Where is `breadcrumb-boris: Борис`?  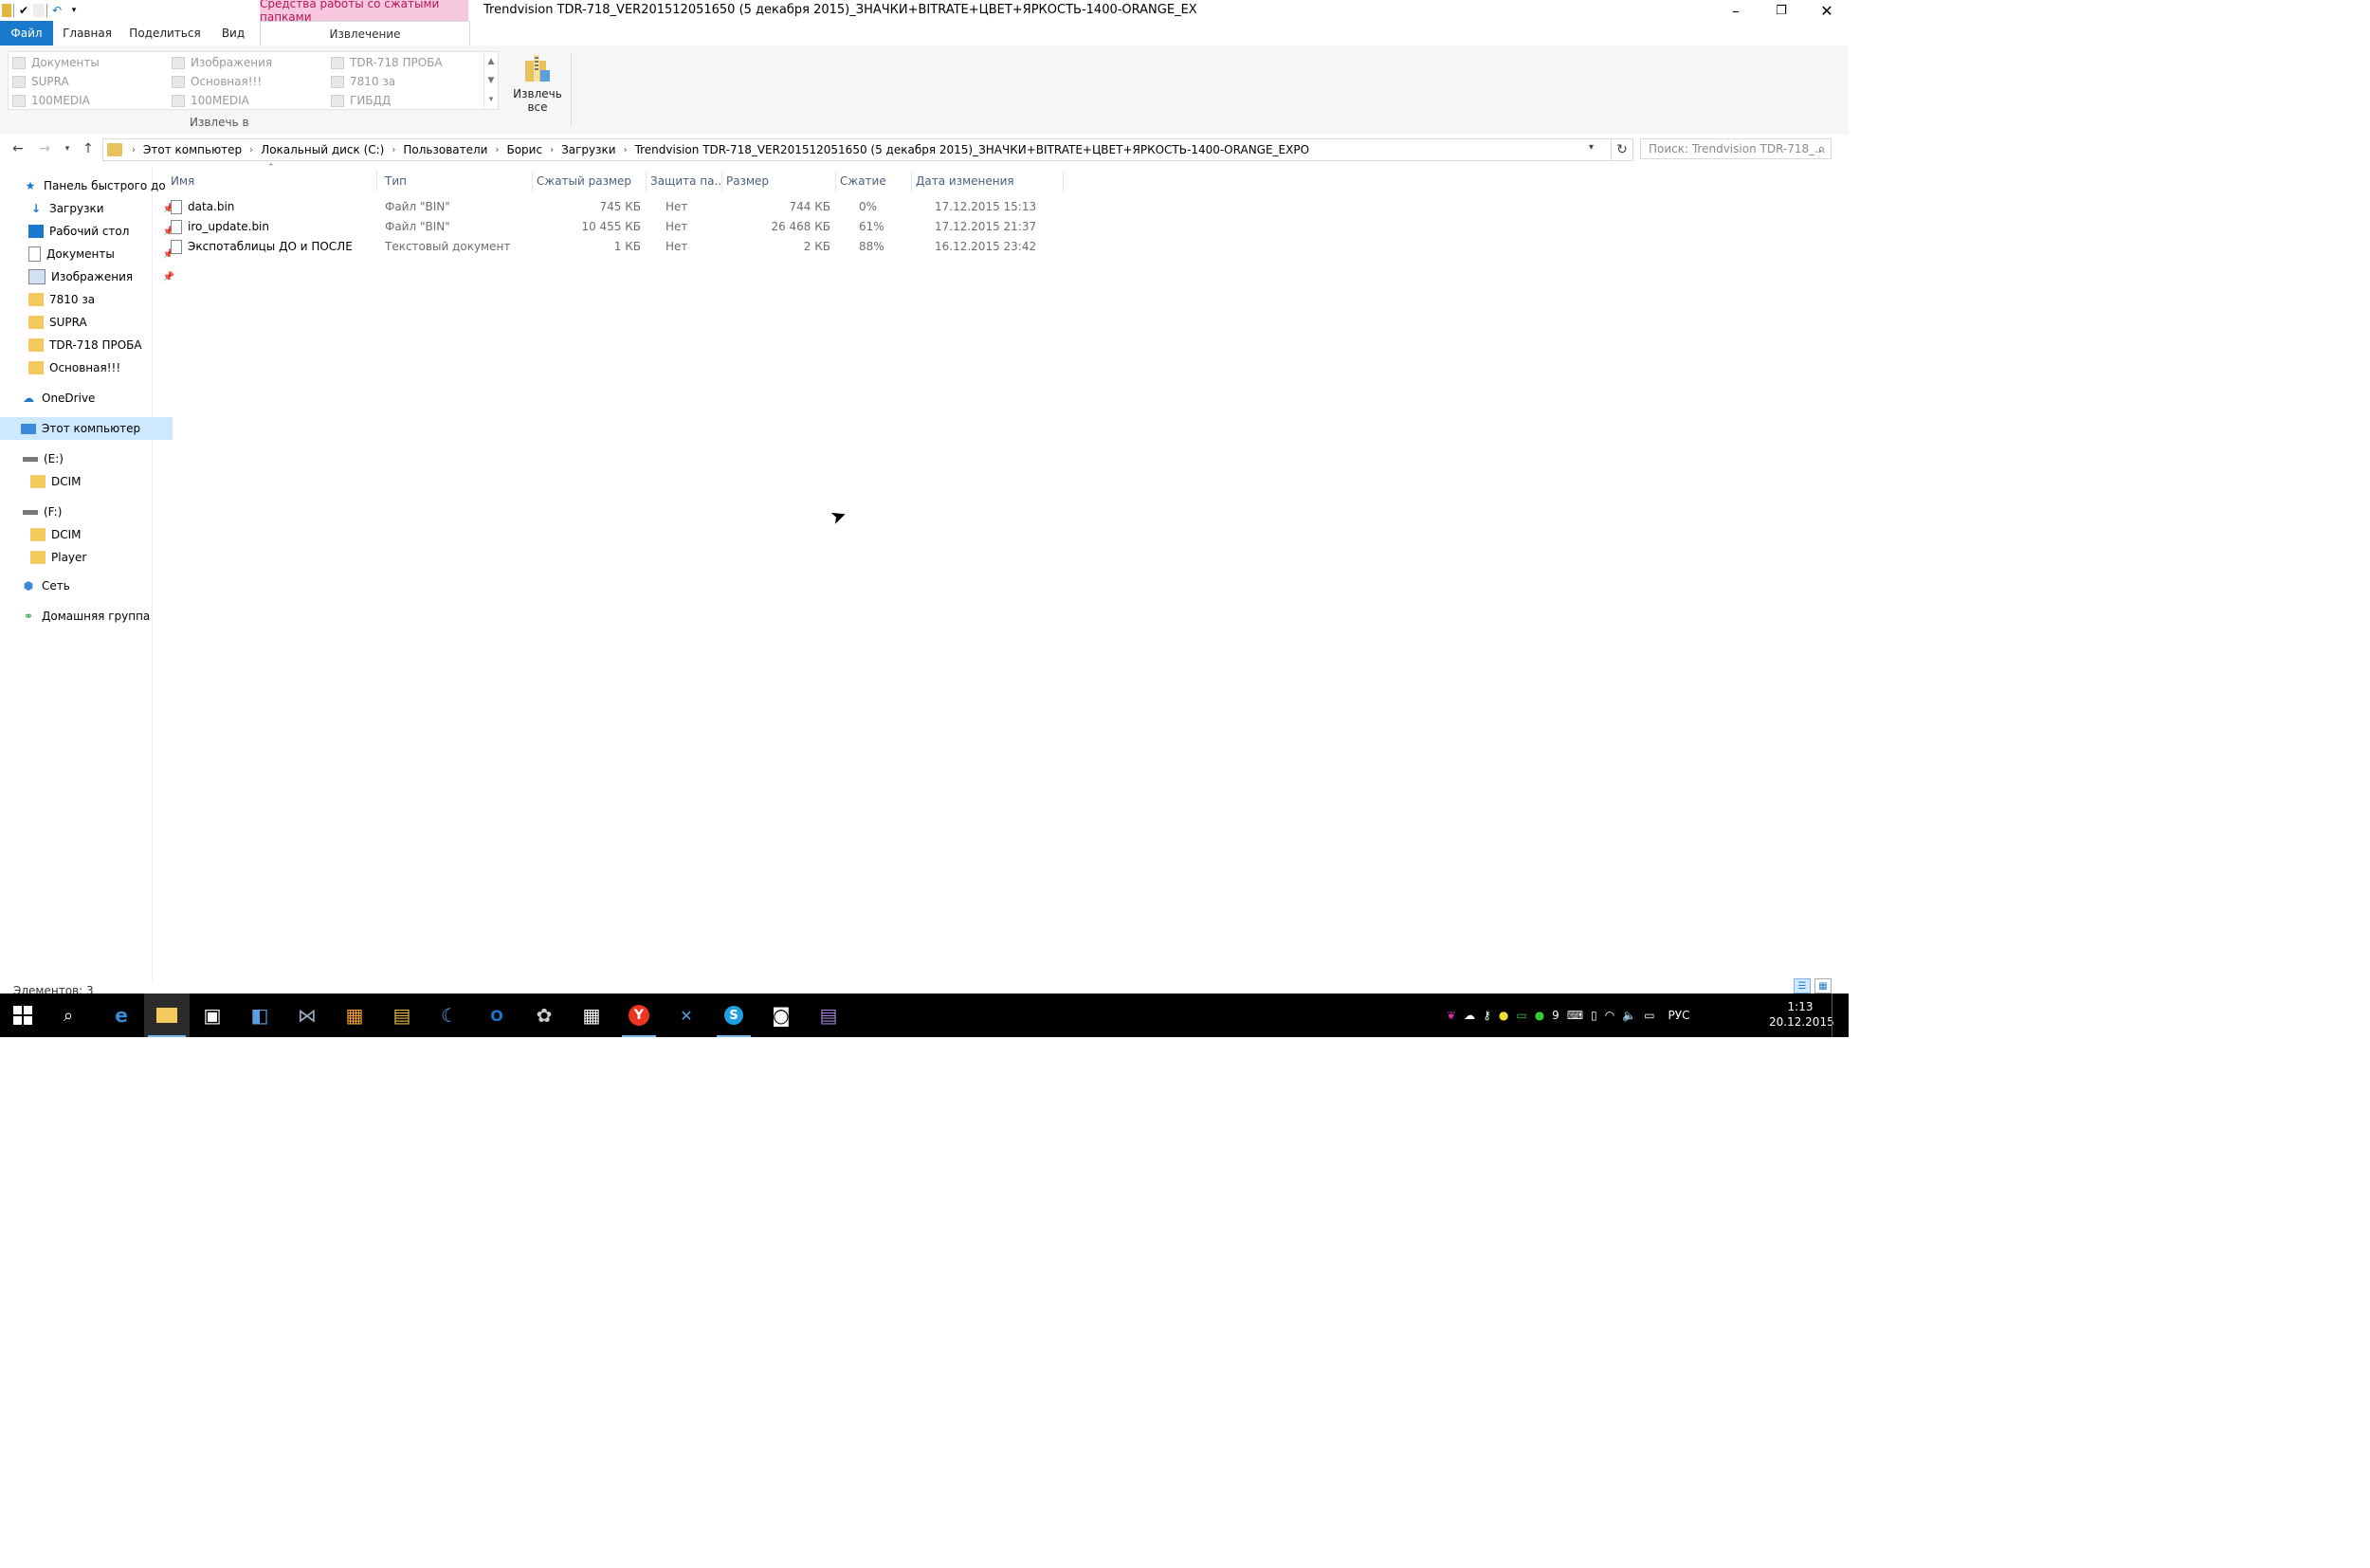
breadcrumb-boris: Борис is located at coordinates (524, 149).